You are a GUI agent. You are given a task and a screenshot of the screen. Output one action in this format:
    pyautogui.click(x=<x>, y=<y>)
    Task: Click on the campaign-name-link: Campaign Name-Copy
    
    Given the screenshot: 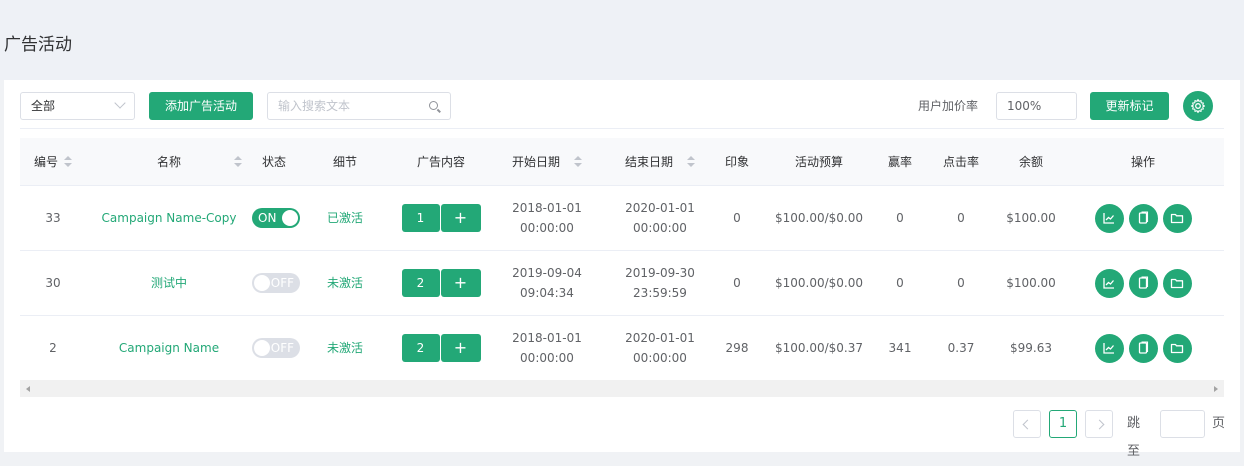 What is the action you would take?
    pyautogui.click(x=169, y=218)
    